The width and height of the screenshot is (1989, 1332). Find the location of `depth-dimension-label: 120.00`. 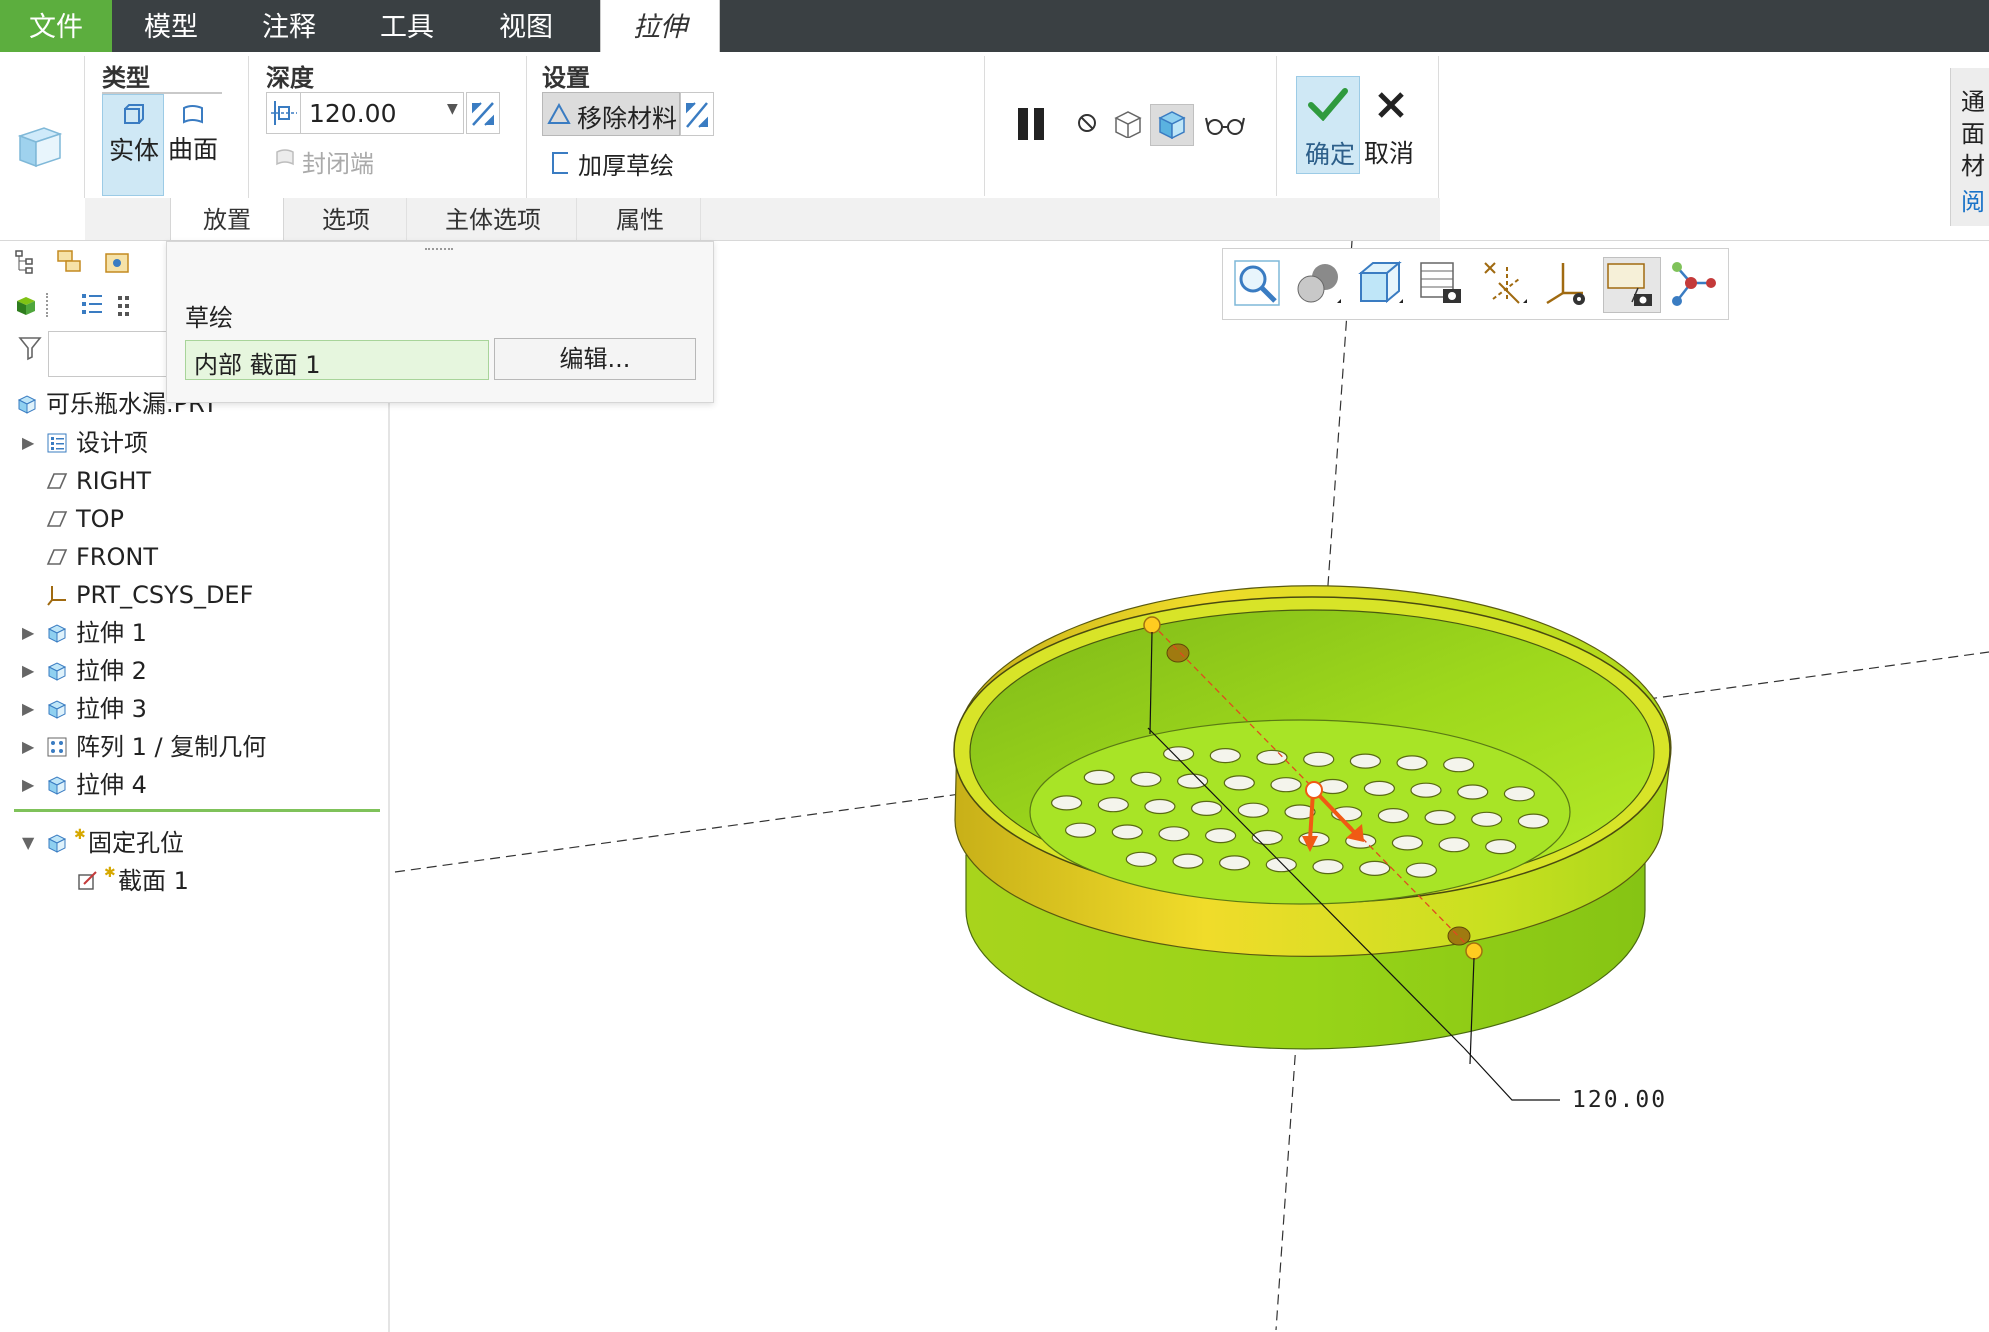

depth-dimension-label: 120.00 is located at coordinates (1619, 1100).